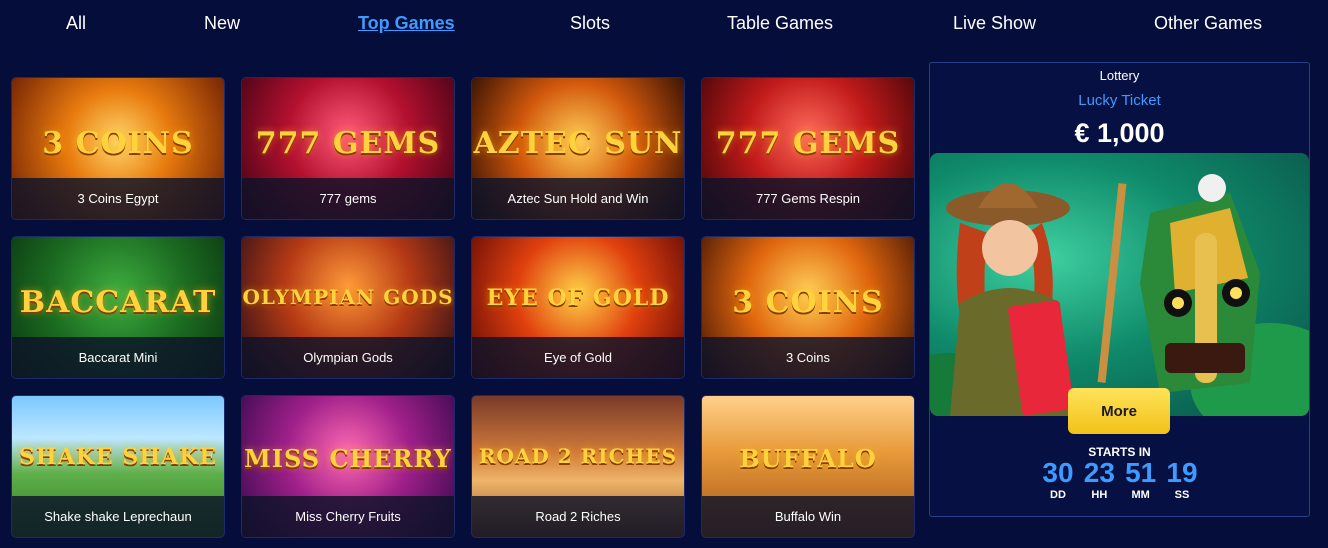 The height and width of the screenshot is (548, 1328). I want to click on timer-days: 30 DD, so click(1058, 479).